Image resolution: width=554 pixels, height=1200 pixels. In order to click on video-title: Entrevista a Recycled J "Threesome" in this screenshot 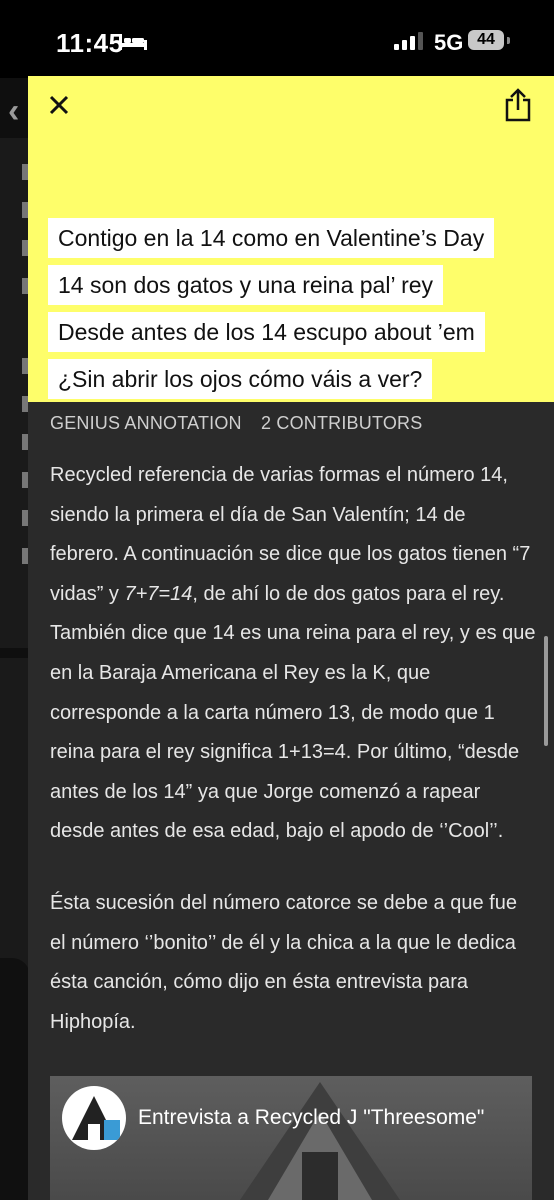, I will do `click(311, 1117)`.